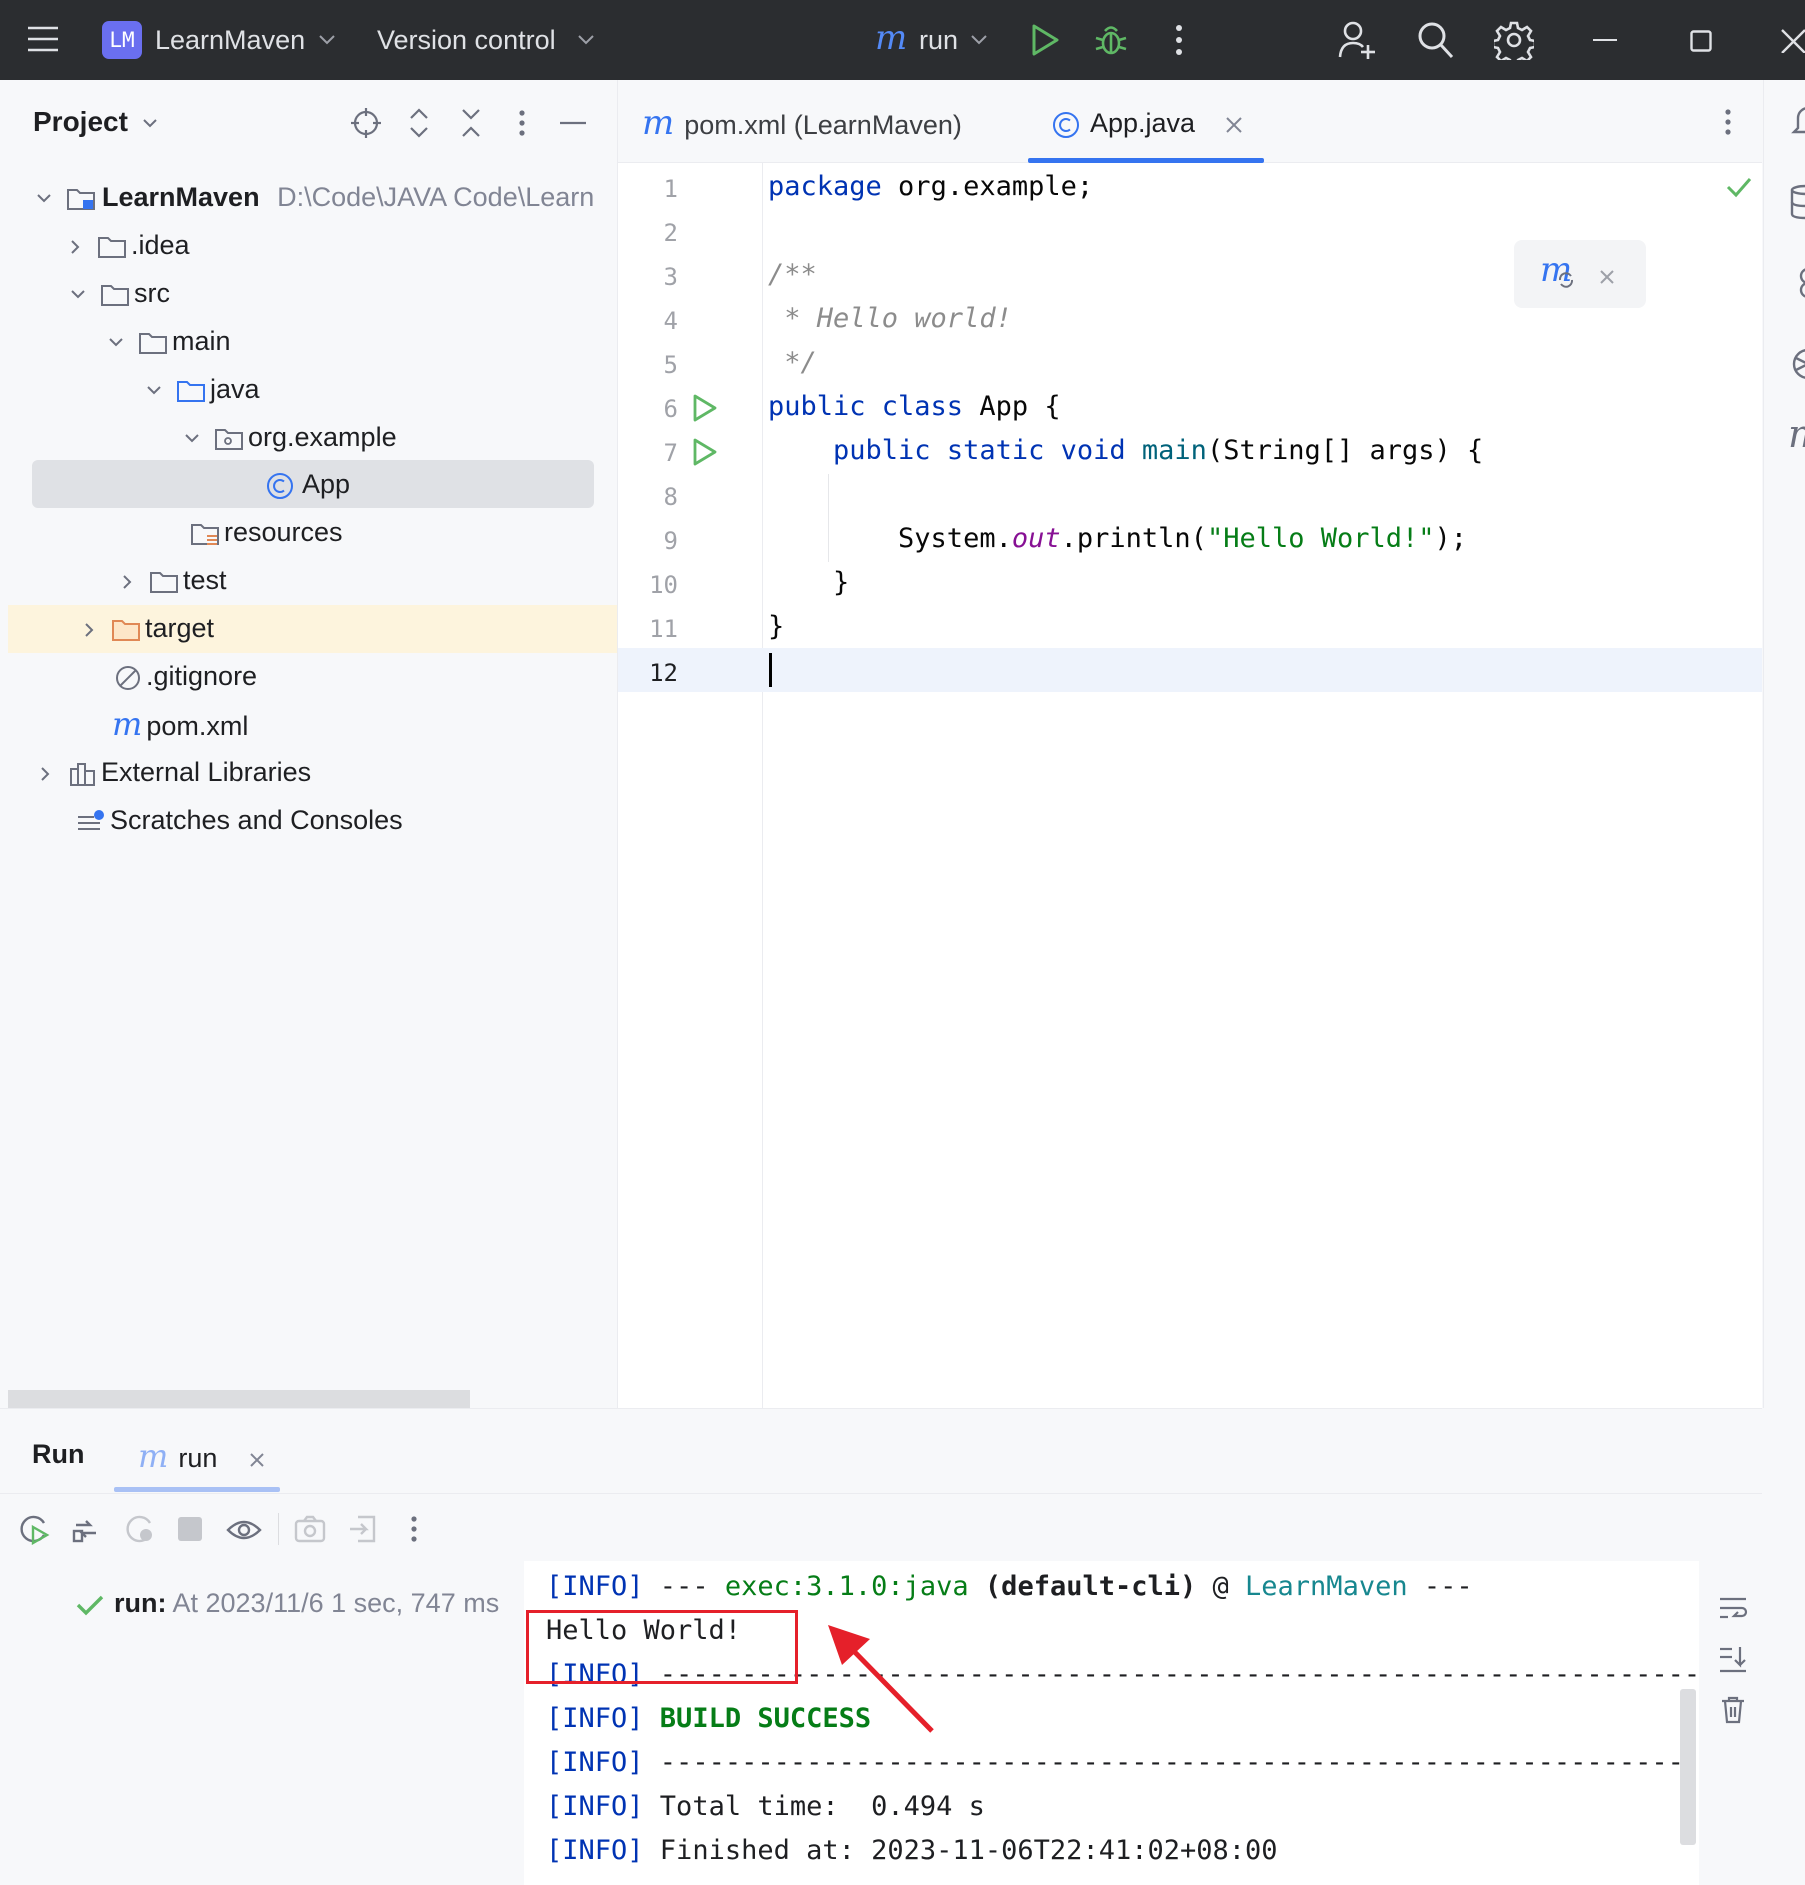 Image resolution: width=1805 pixels, height=1885 pixels. What do you see at coordinates (205, 580) in the screenshot?
I see `tree-item-label: test` at bounding box center [205, 580].